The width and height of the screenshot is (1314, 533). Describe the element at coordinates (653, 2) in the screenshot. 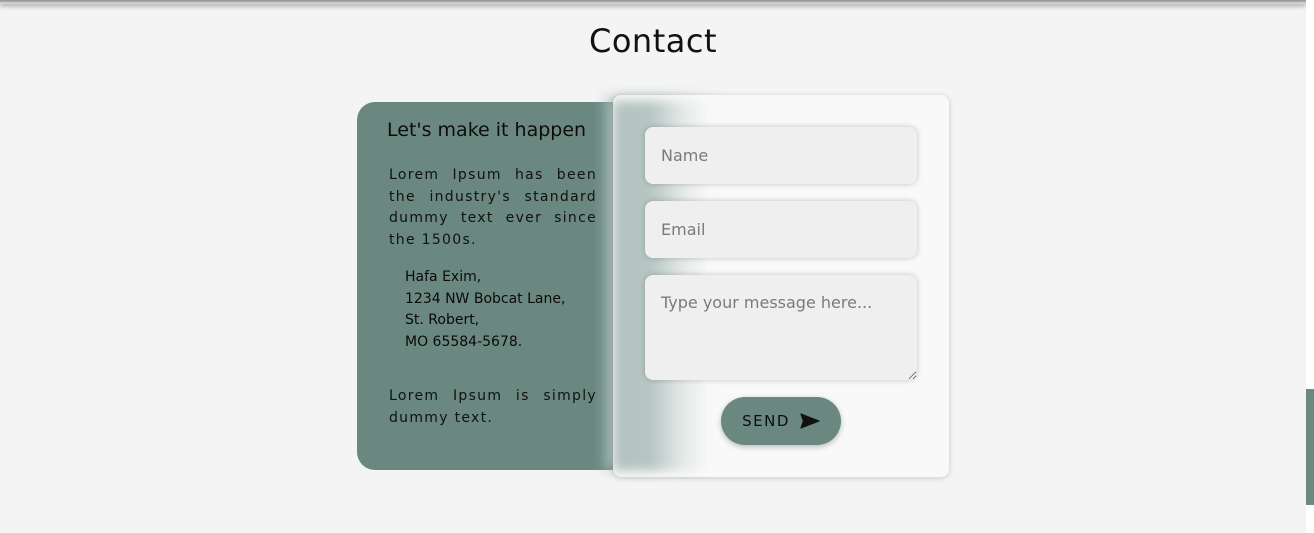

I see `top-bar-shadow` at that location.